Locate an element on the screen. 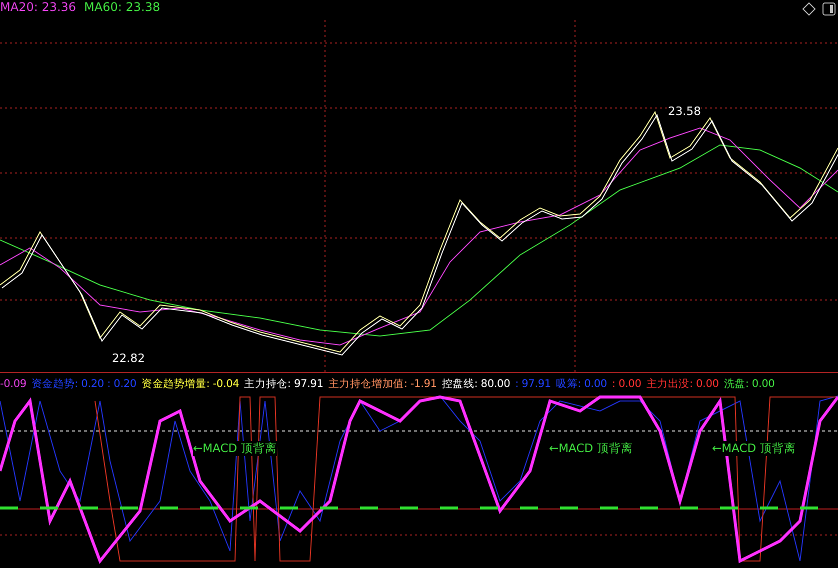 This screenshot has height=568, width=838. panel-toggle-icon is located at coordinates (829, 9).